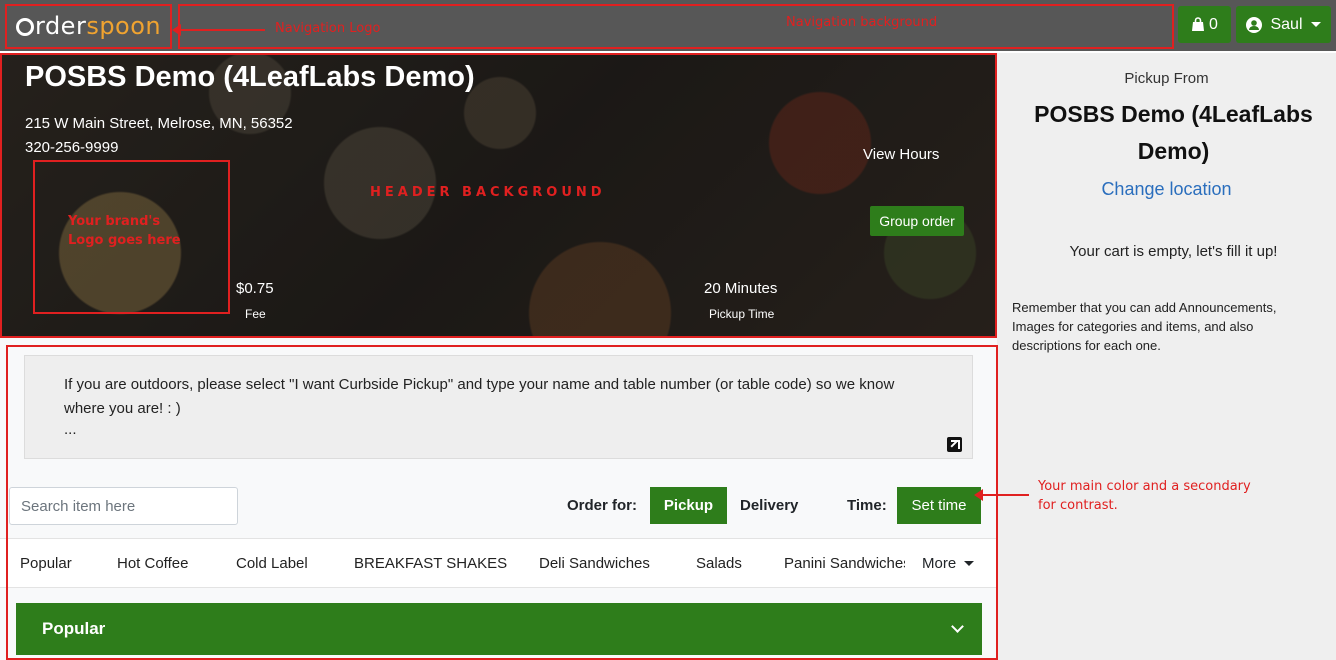 The width and height of the screenshot is (1336, 660). What do you see at coordinates (152, 563) in the screenshot?
I see `category-tab: Hot Coffee` at bounding box center [152, 563].